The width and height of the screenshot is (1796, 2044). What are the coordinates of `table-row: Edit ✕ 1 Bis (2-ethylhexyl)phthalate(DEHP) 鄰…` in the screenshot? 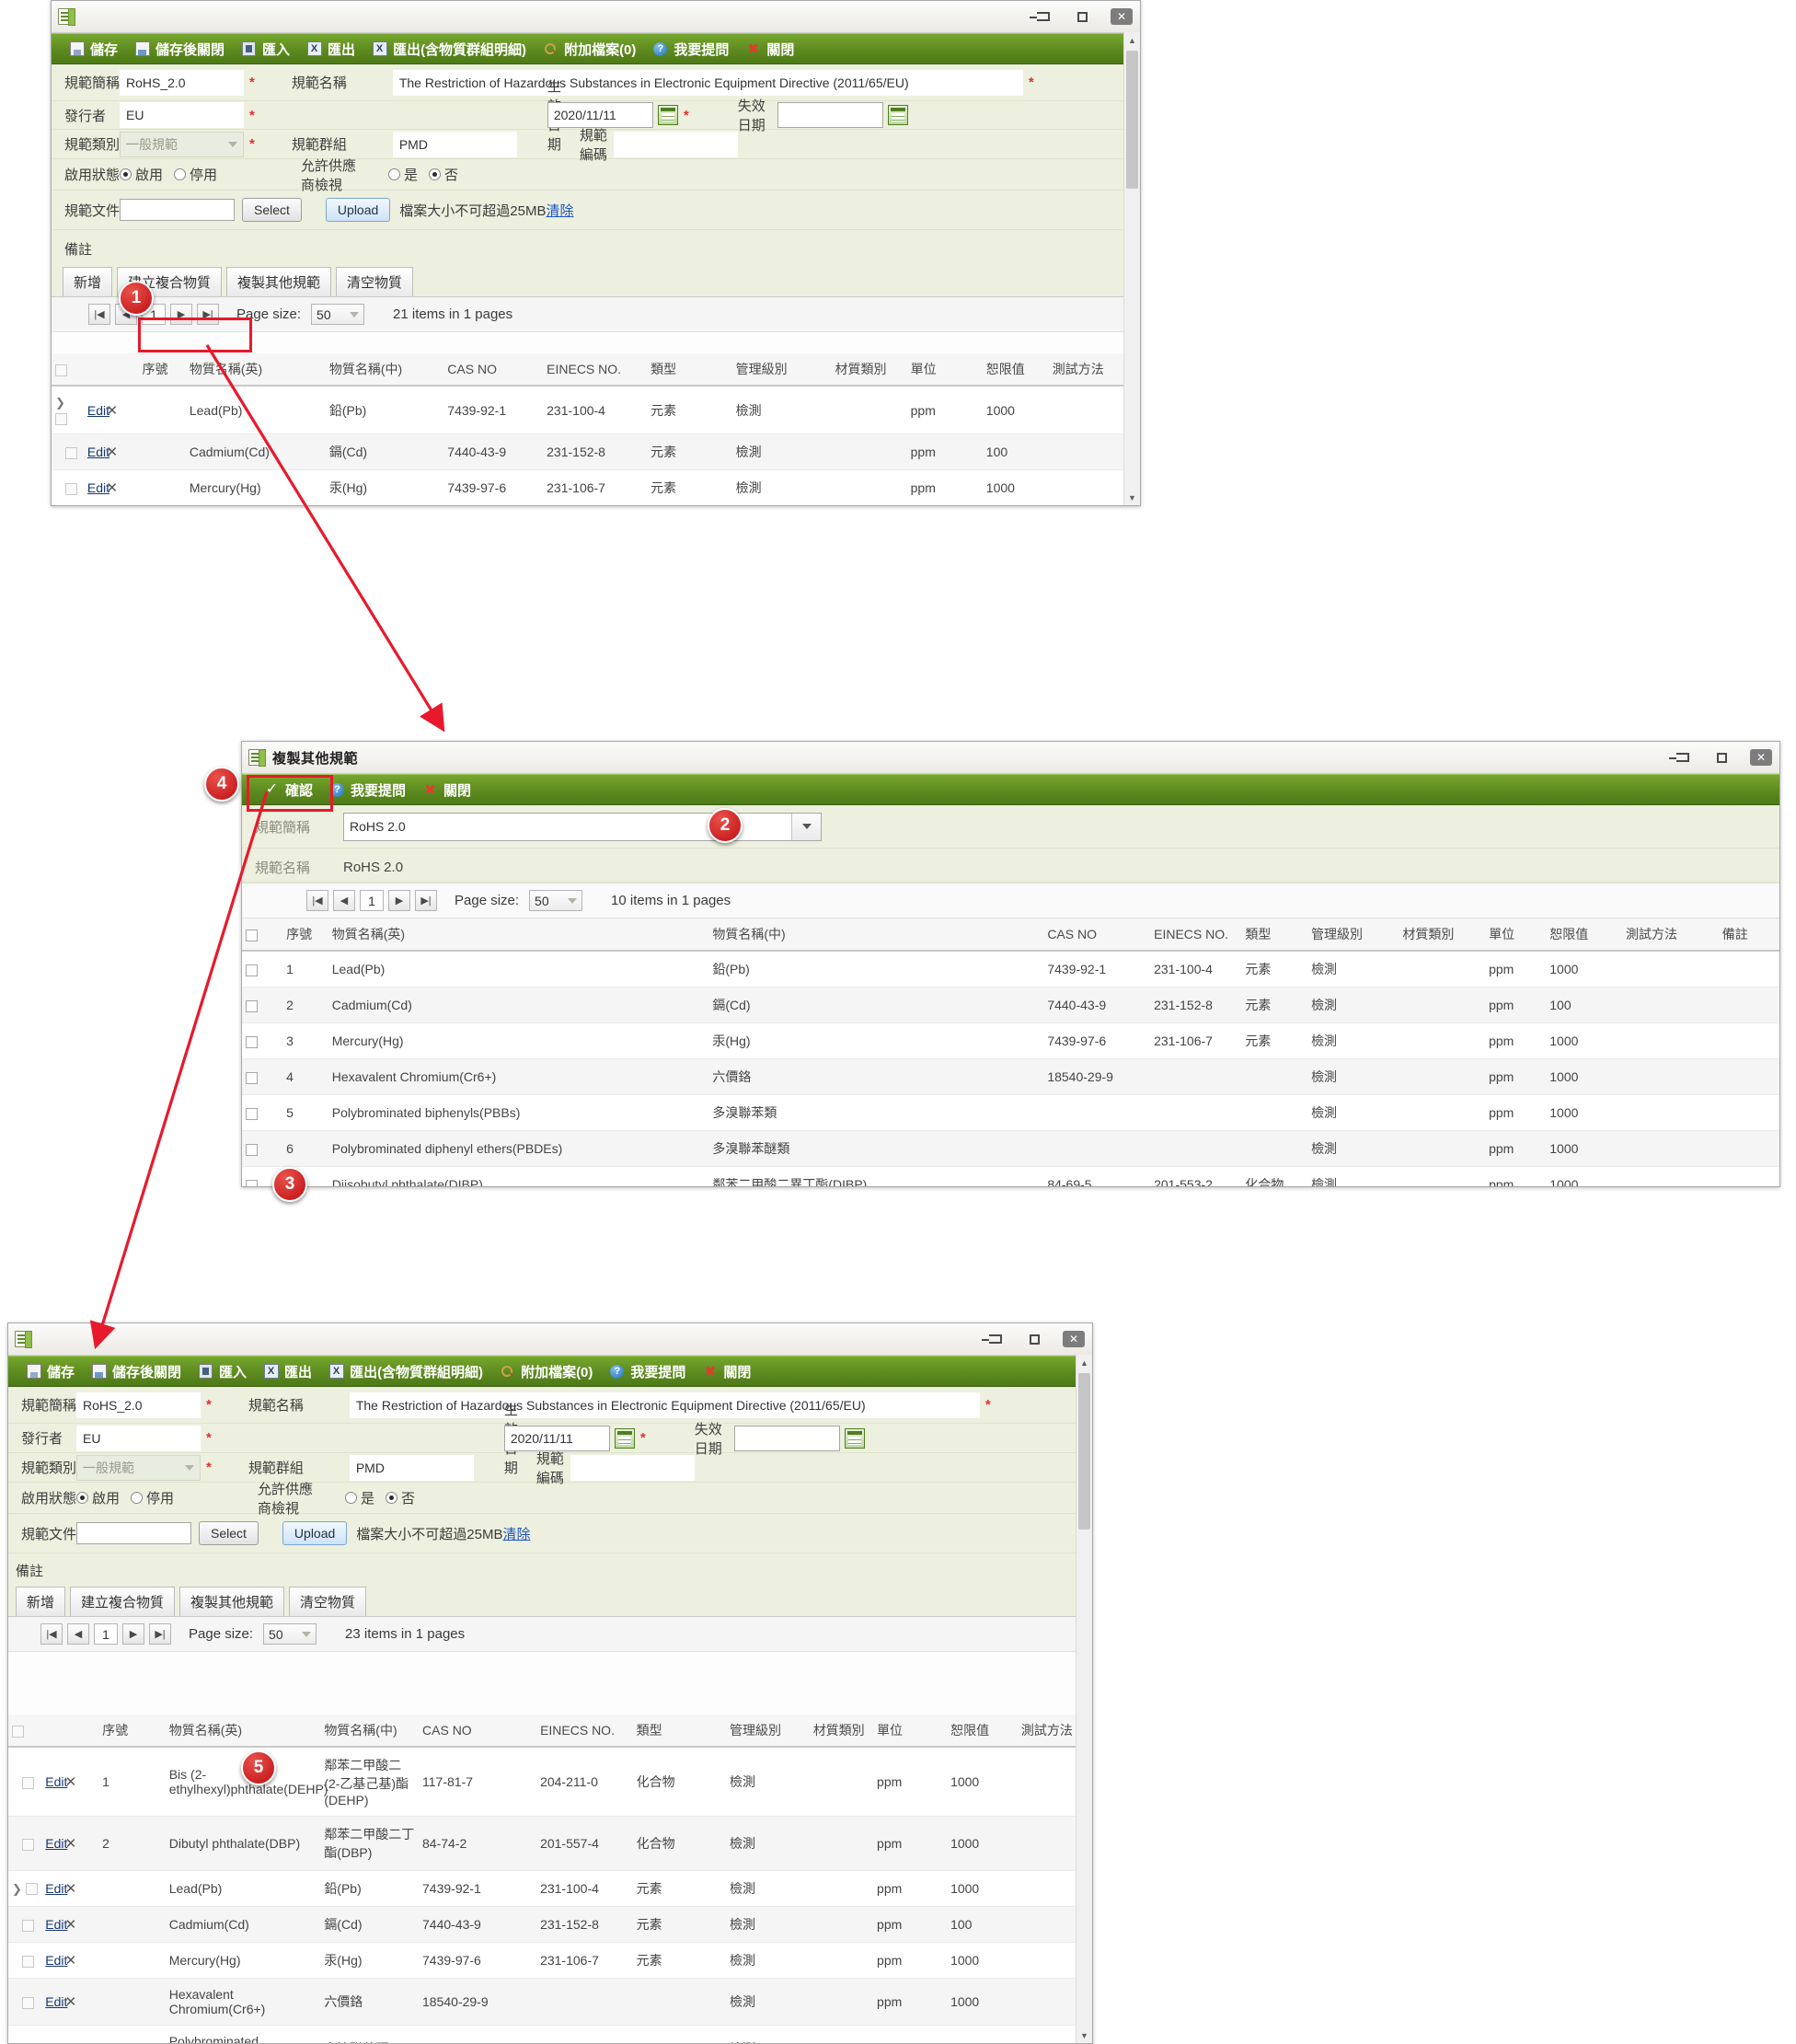 It's located at (542, 1782).